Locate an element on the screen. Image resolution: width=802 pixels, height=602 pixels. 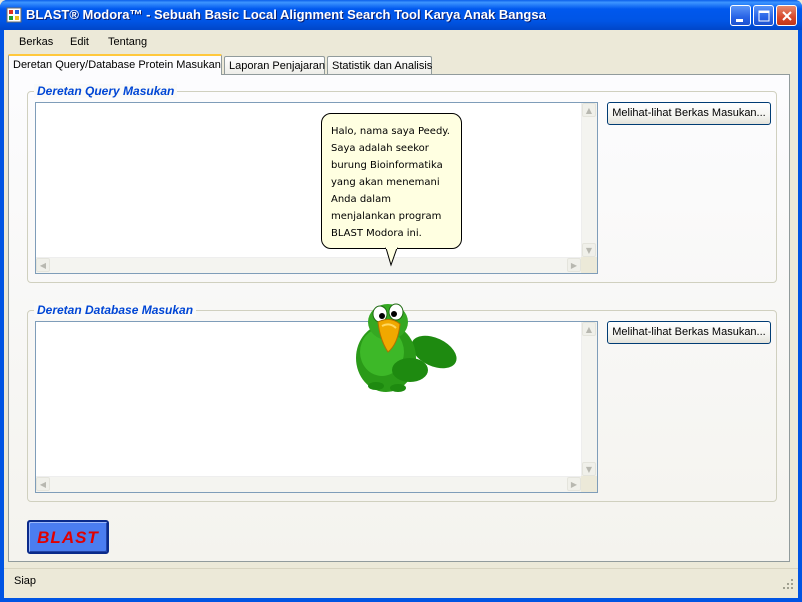
blast-button: BLAST is located at coordinates (68, 537).